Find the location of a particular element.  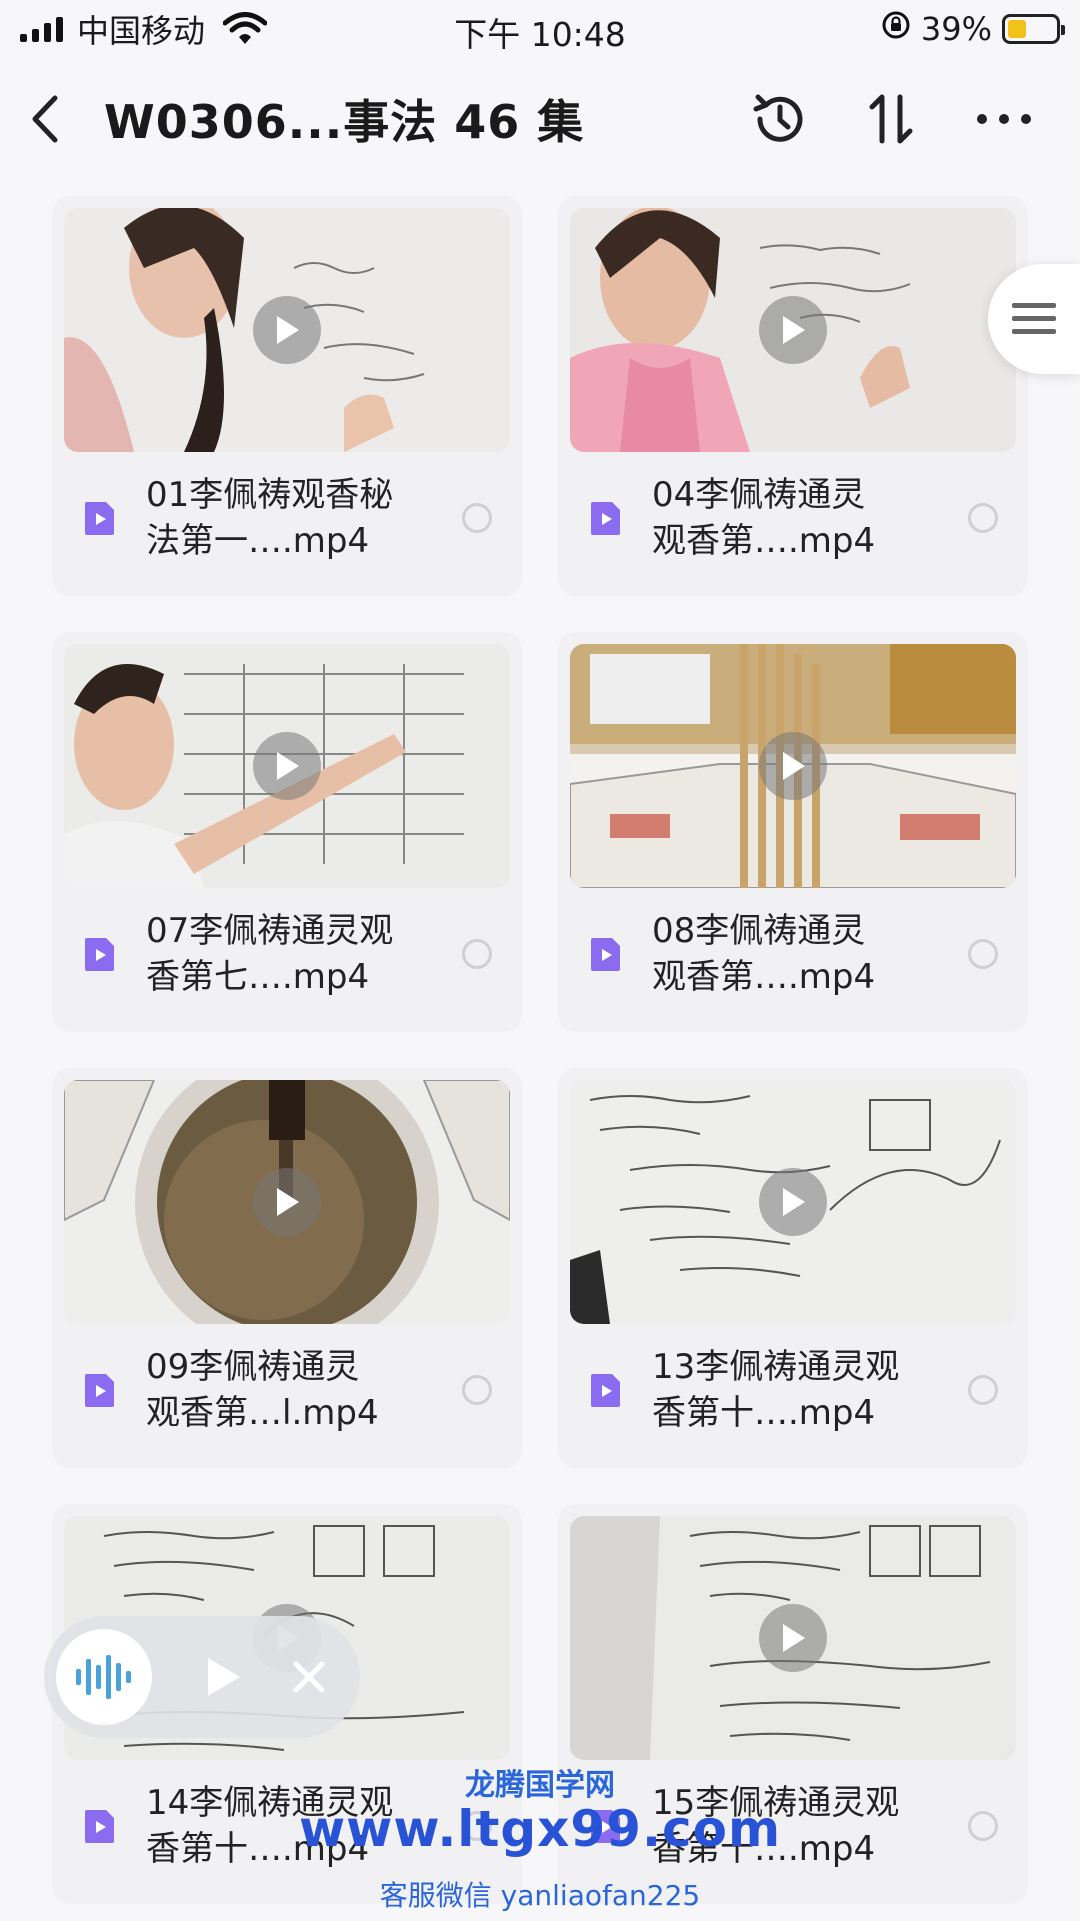

file-name: 13李佩祷通灵观 香第十….mp4 is located at coordinates (776, 1390).